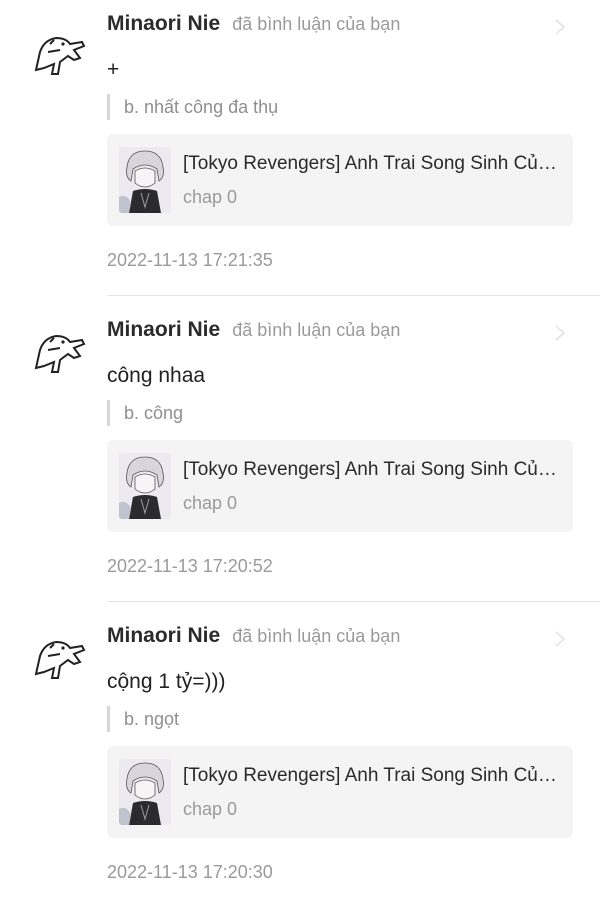  I want to click on timestamp: 2022-11-13 17:20:30, so click(190, 872).